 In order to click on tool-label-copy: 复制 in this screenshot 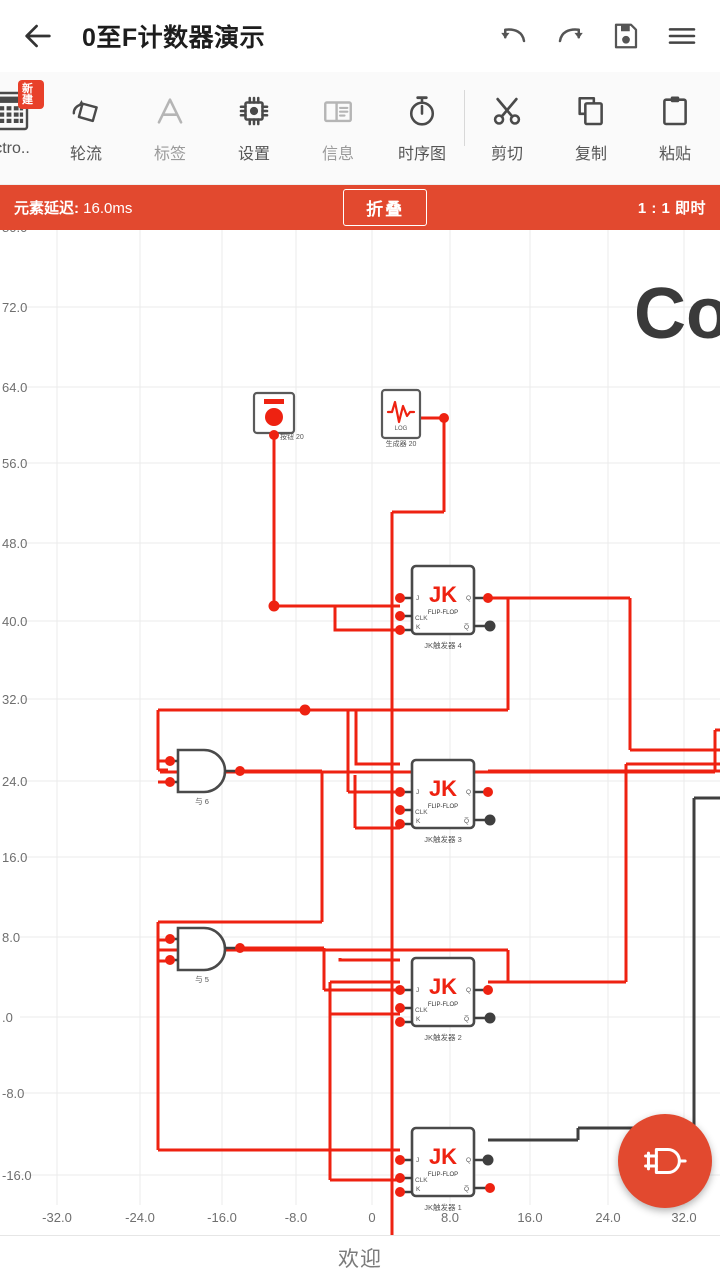, I will do `click(590, 154)`.